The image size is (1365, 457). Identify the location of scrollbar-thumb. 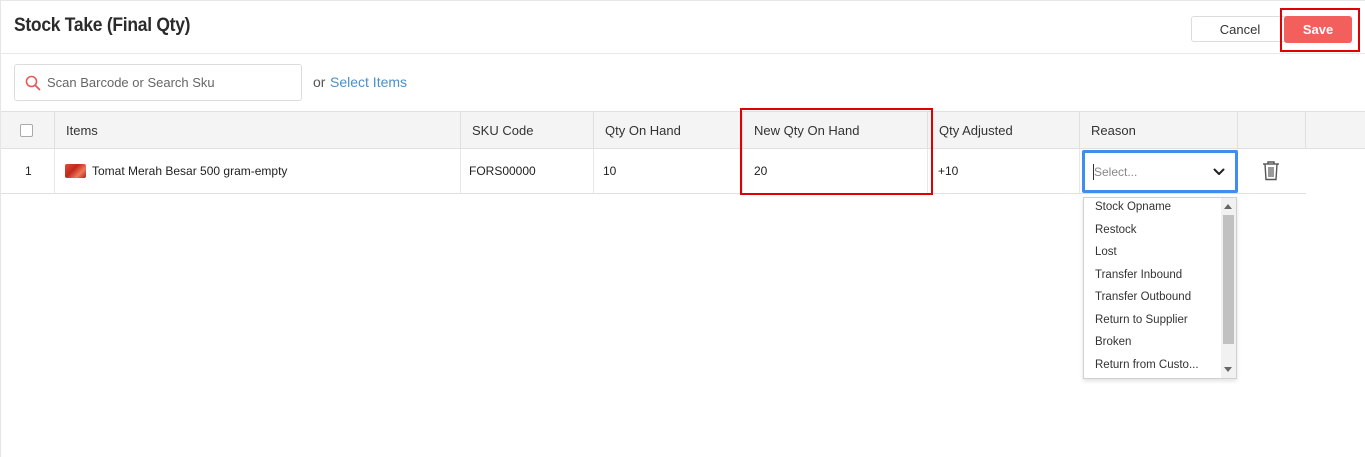
(1228, 279).